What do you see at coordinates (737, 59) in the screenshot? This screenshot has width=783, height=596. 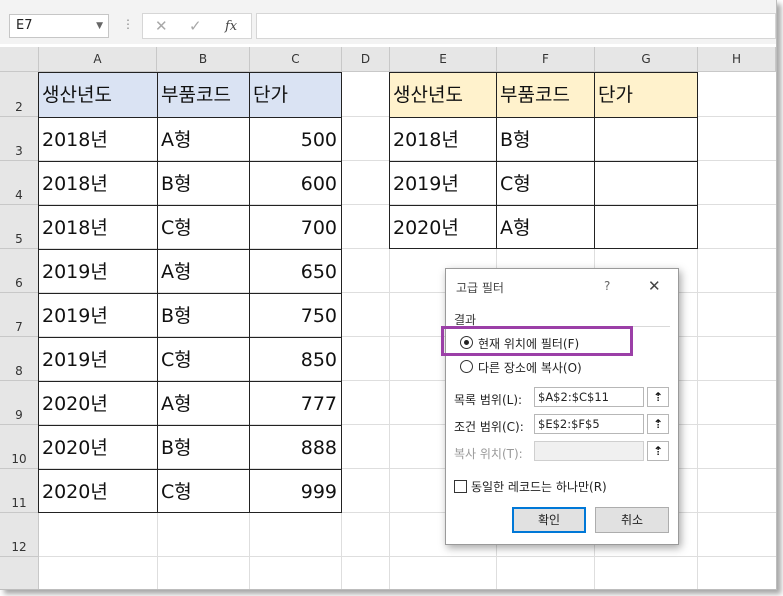 I see `column-header-h: H` at bounding box center [737, 59].